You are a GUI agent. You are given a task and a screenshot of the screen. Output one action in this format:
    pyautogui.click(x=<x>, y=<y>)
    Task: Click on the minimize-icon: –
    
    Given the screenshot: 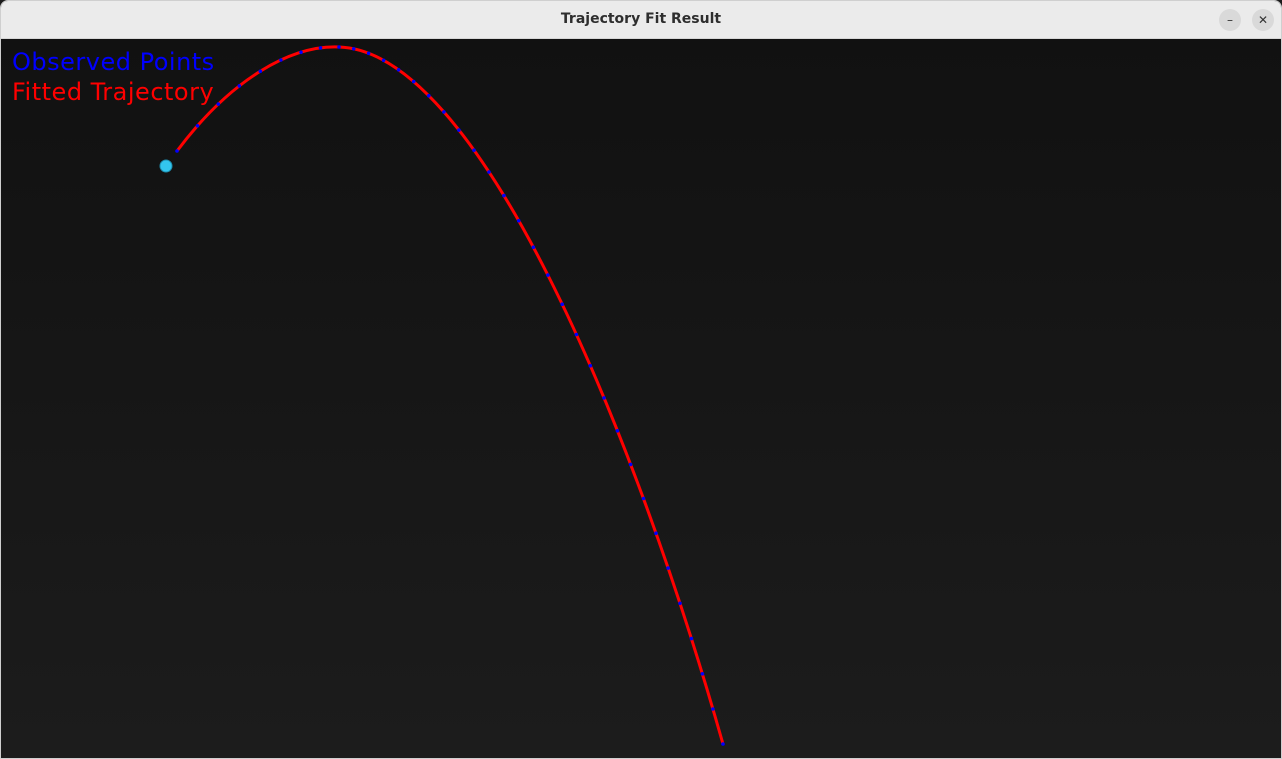 What is the action you would take?
    pyautogui.click(x=1230, y=20)
    